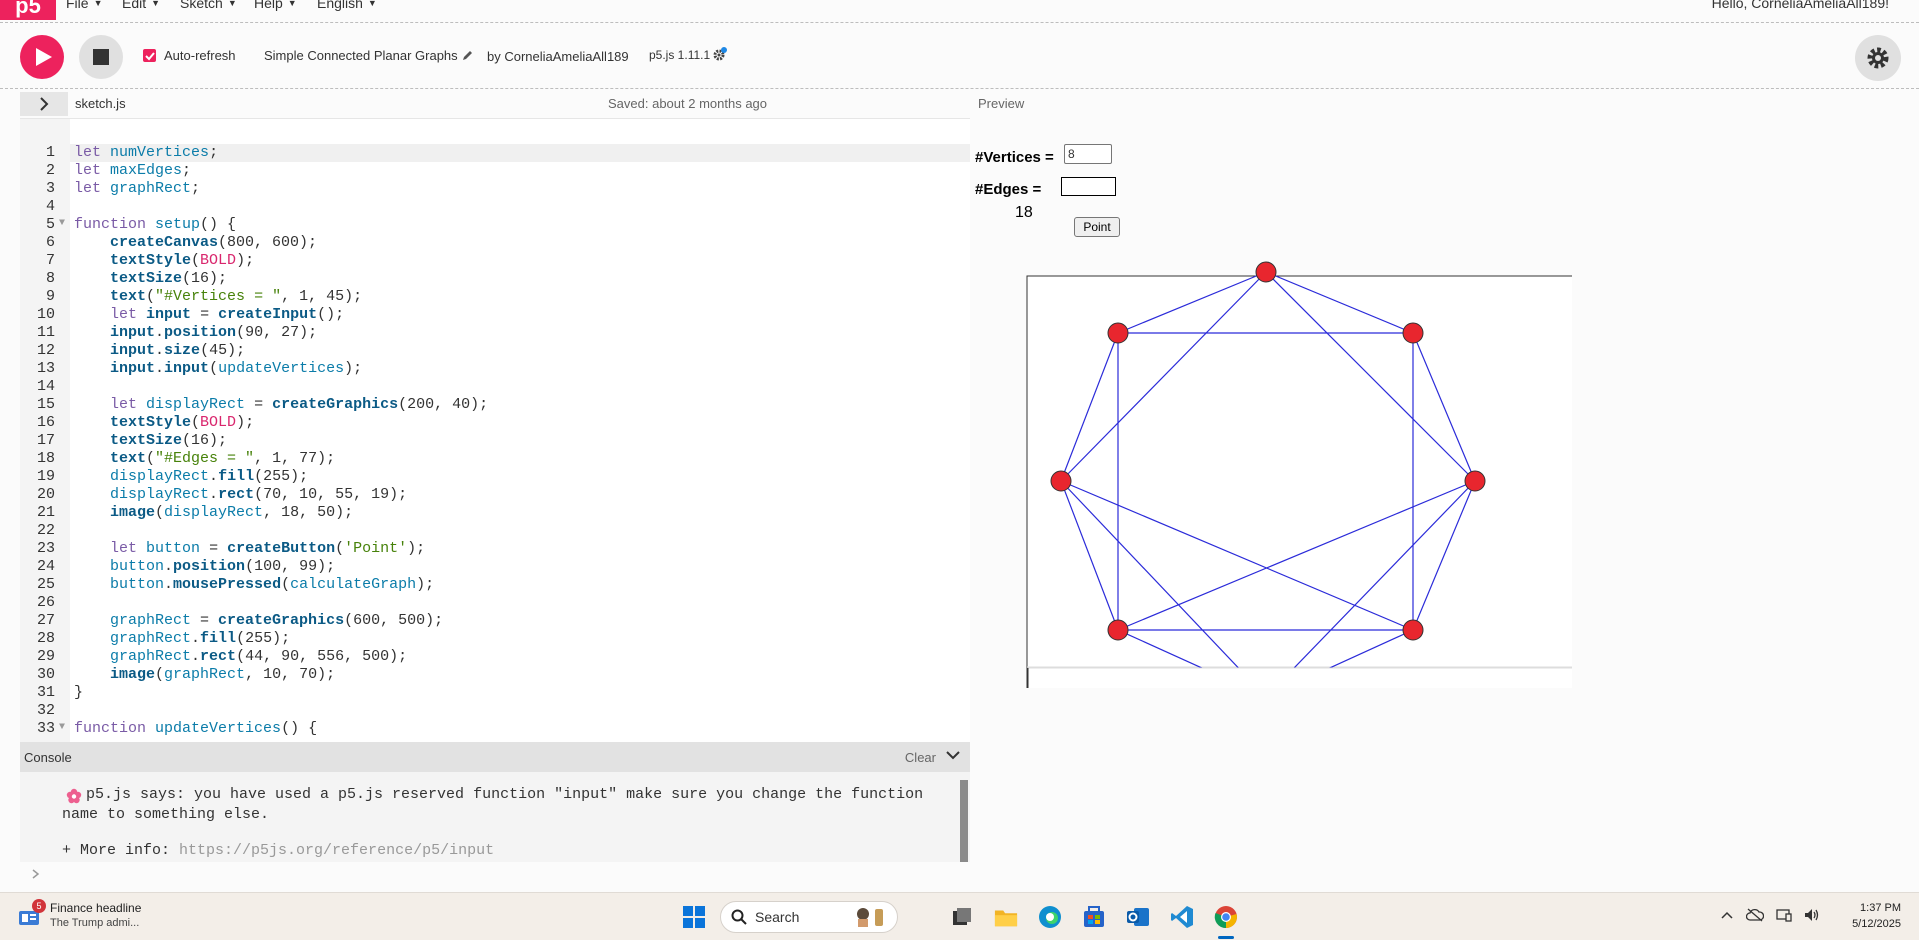  What do you see at coordinates (275, 5) in the screenshot?
I see `menu-help: Help ▼` at bounding box center [275, 5].